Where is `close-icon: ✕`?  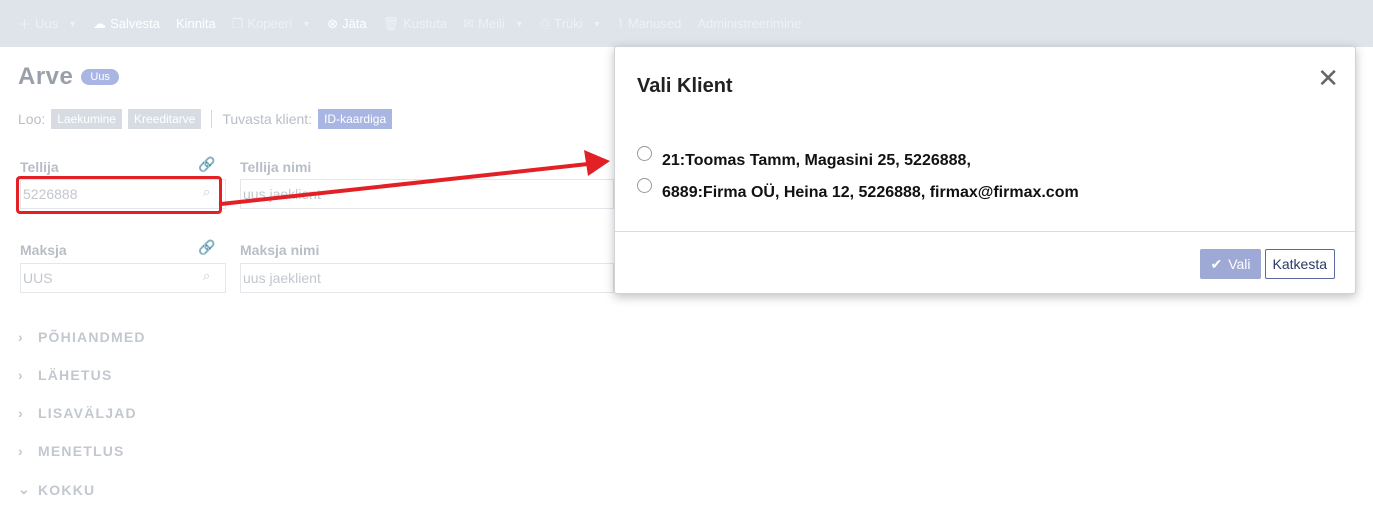 close-icon: ✕ is located at coordinates (1328, 78).